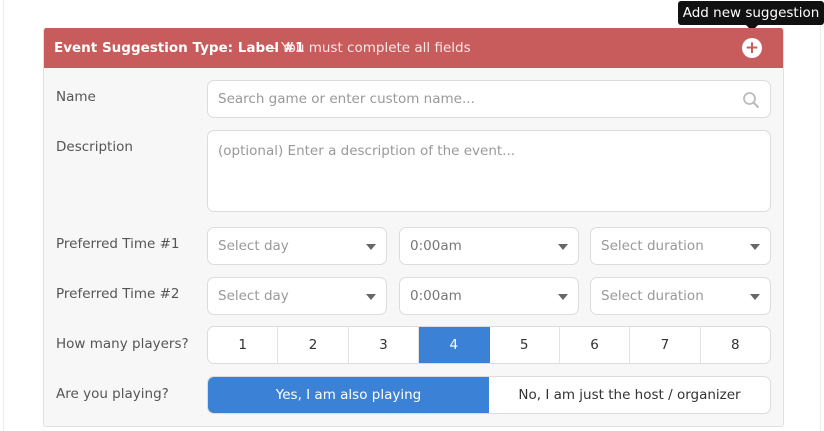 Image resolution: width=824 pixels, height=431 pixels. I want to click on time1-time-value: 0:00am, so click(436, 246).